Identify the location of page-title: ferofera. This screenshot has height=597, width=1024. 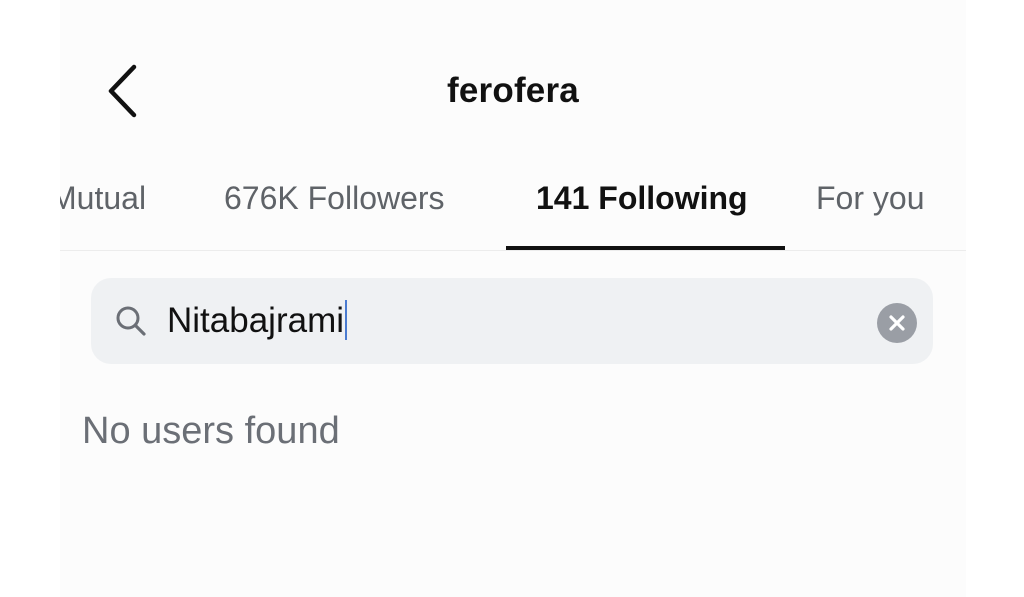
(513, 90).